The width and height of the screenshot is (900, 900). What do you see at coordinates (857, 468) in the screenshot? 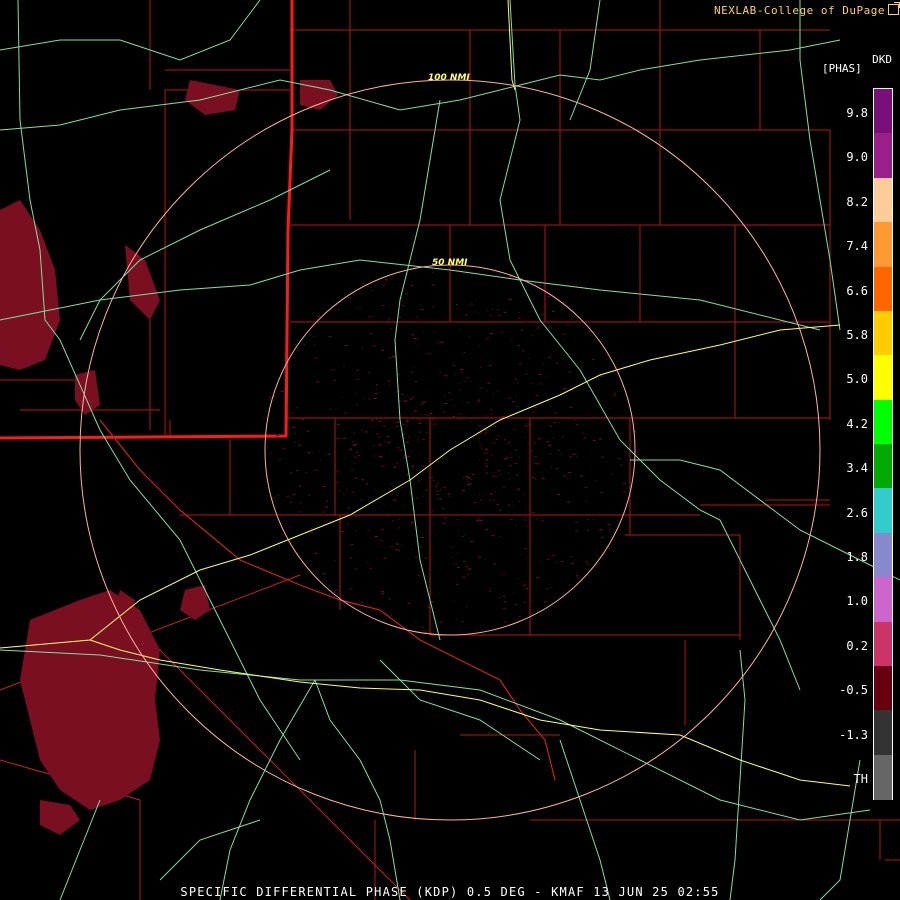
I see `legend-tick-label: 3.4` at bounding box center [857, 468].